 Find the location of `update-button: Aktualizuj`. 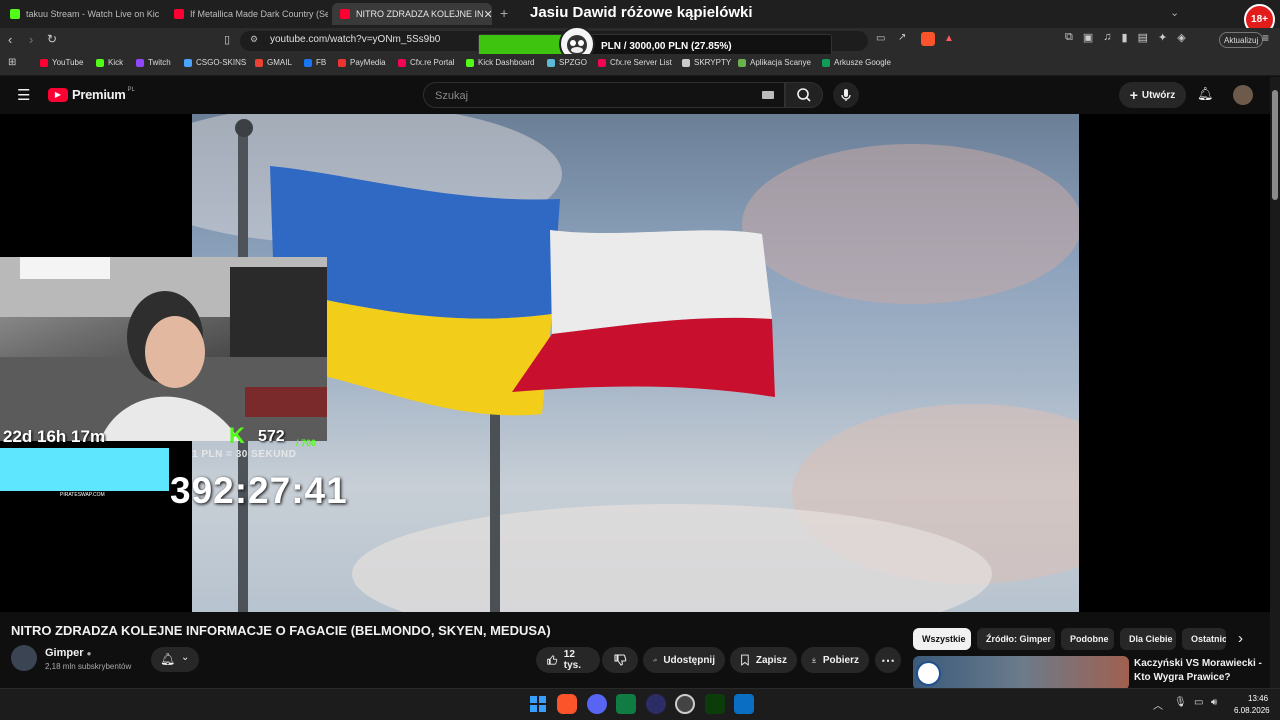

update-button: Aktualizuj is located at coordinates (1241, 40).